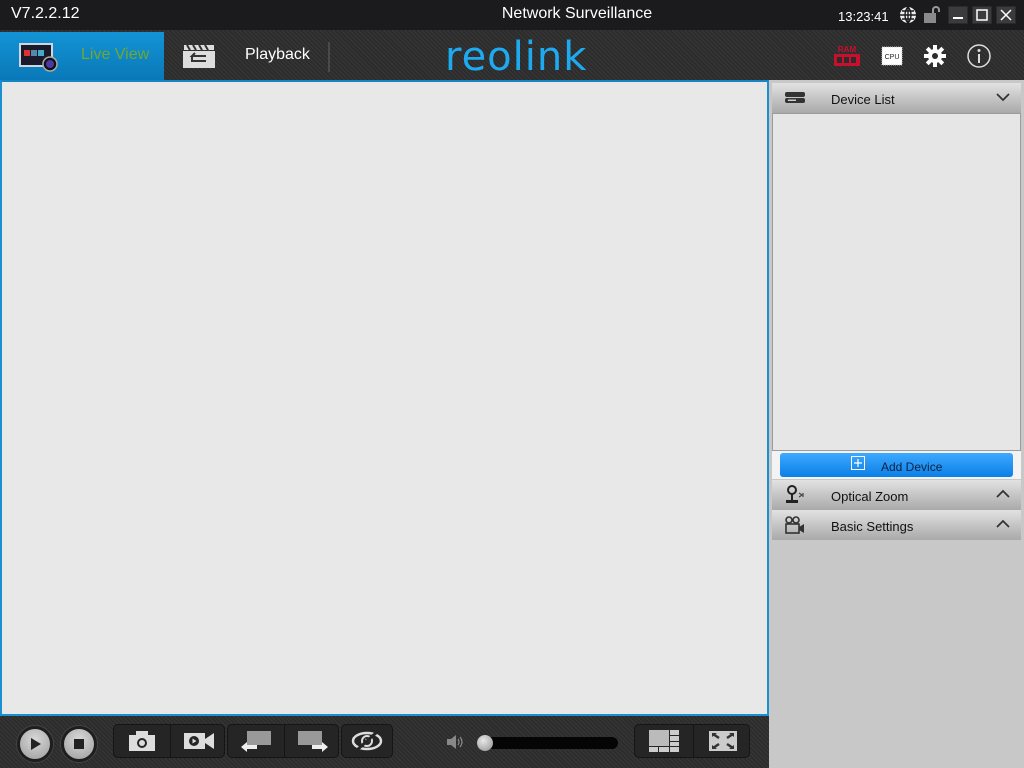  I want to click on add-device-label: Add Device, so click(912, 467).